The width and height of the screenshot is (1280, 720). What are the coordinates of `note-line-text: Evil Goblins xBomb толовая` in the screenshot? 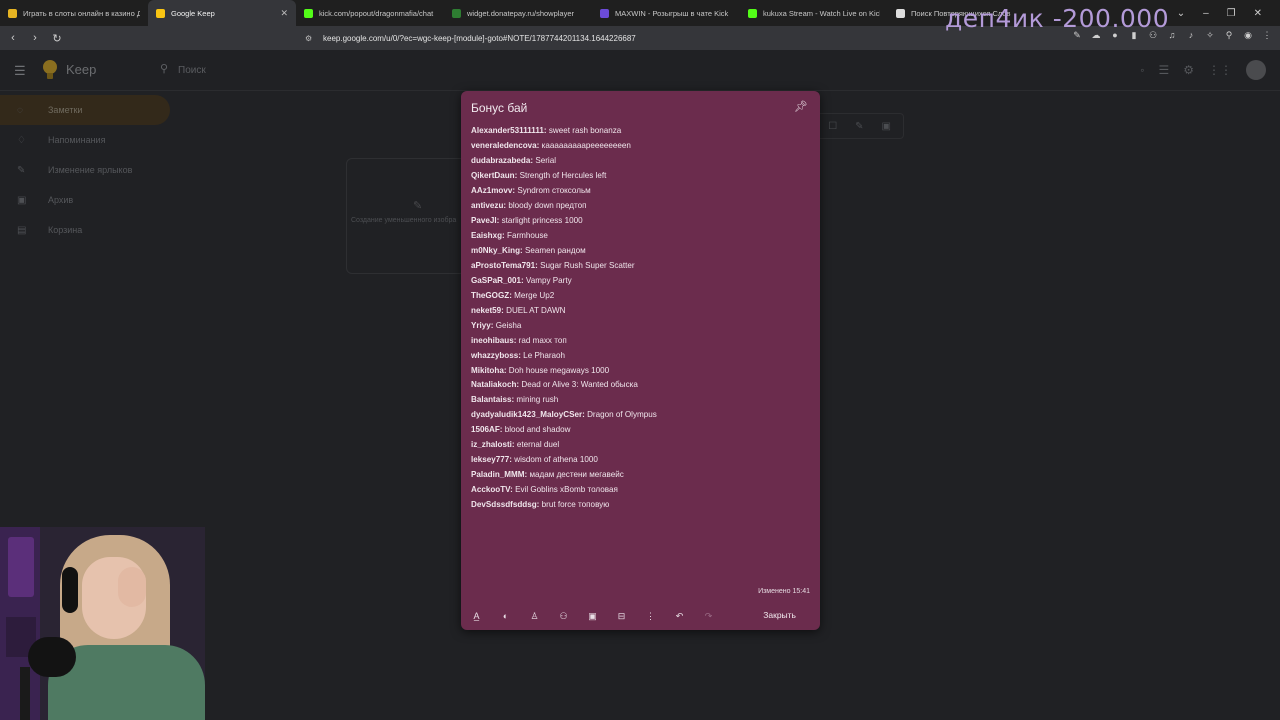 It's located at (565, 490).